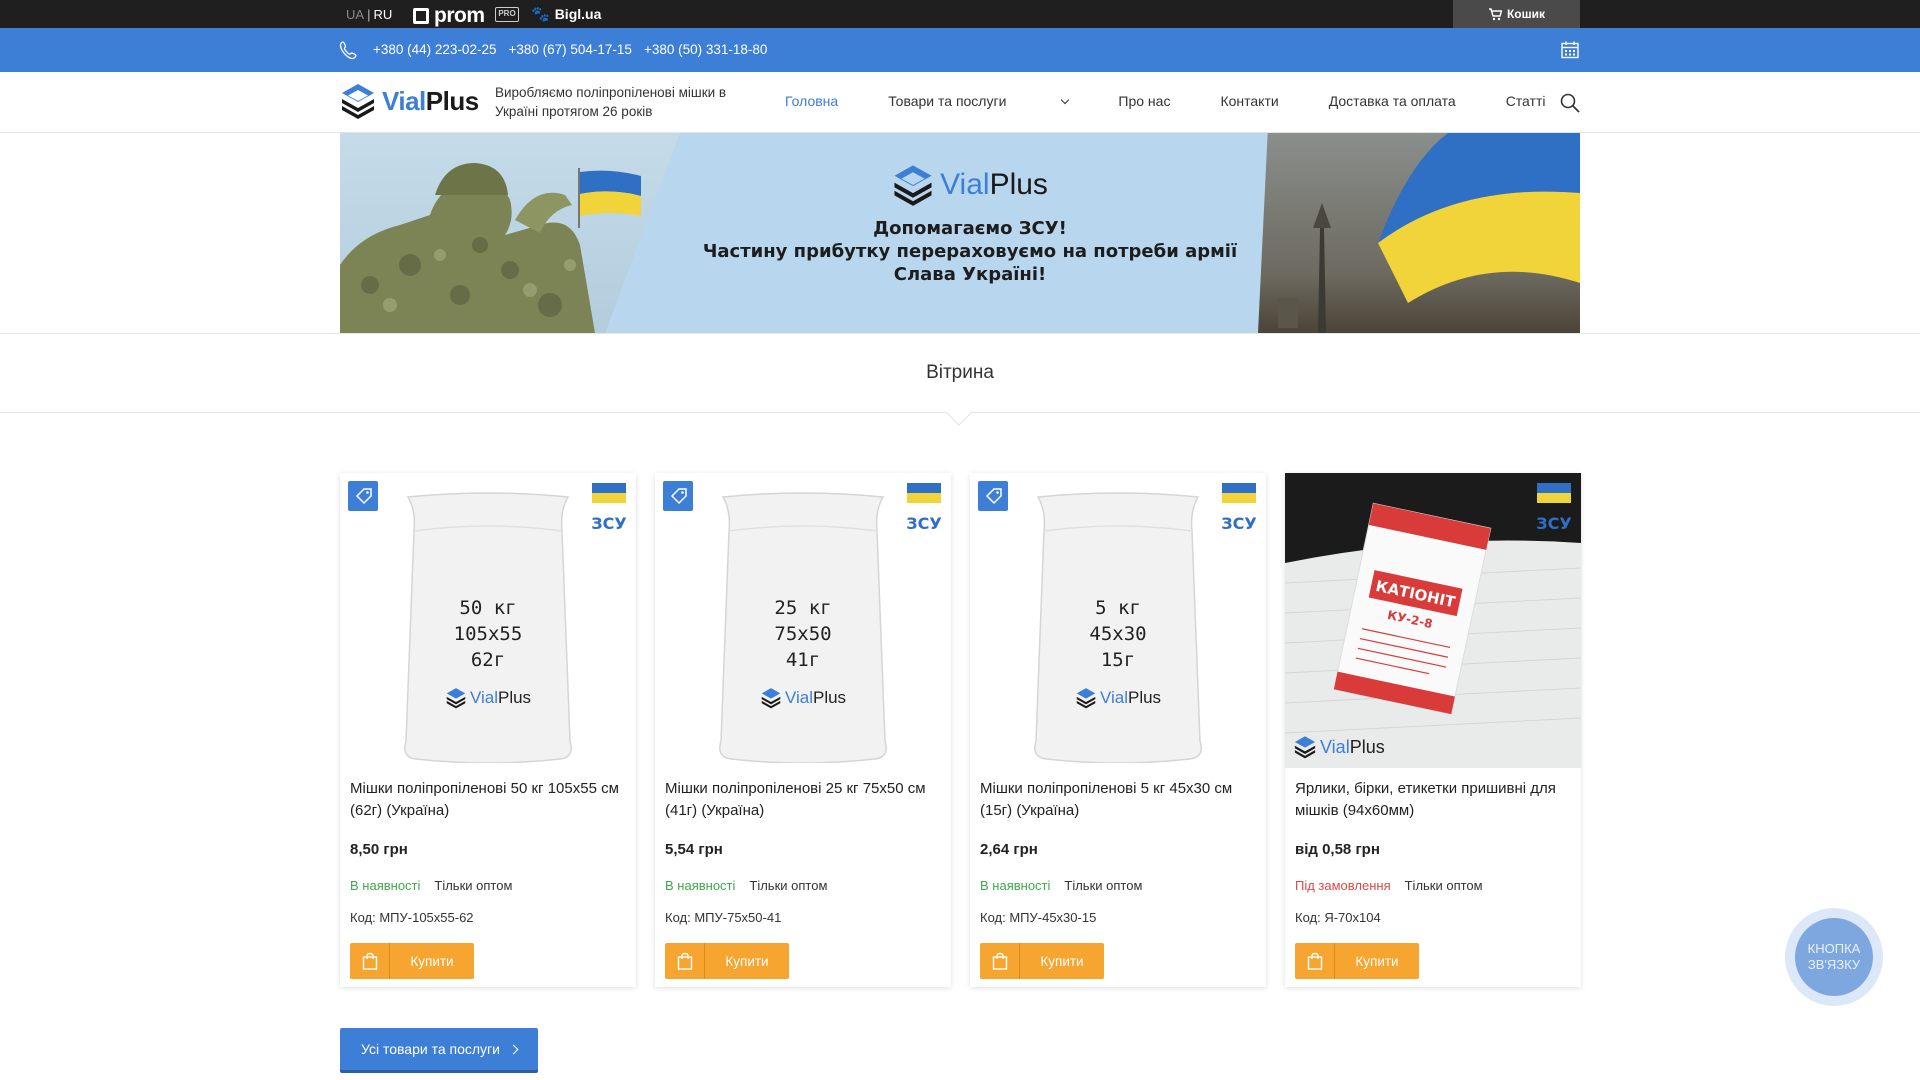 This screenshot has height=1080, width=1920. Describe the element at coordinates (1009, 849) in the screenshot. I see `product-price: 2,64 грн` at that location.